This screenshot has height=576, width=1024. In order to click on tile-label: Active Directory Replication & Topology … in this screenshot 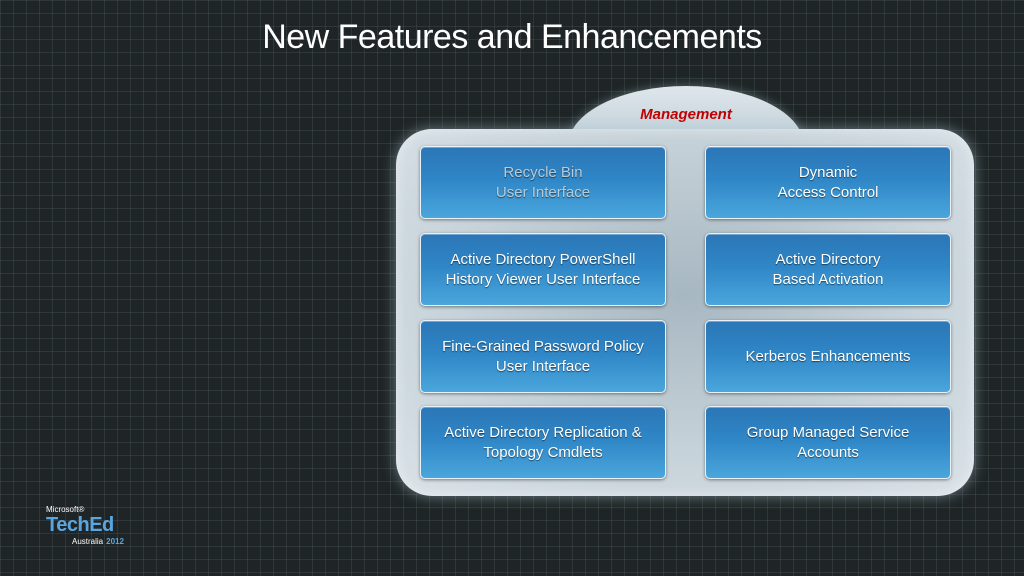, I will do `click(543, 442)`.